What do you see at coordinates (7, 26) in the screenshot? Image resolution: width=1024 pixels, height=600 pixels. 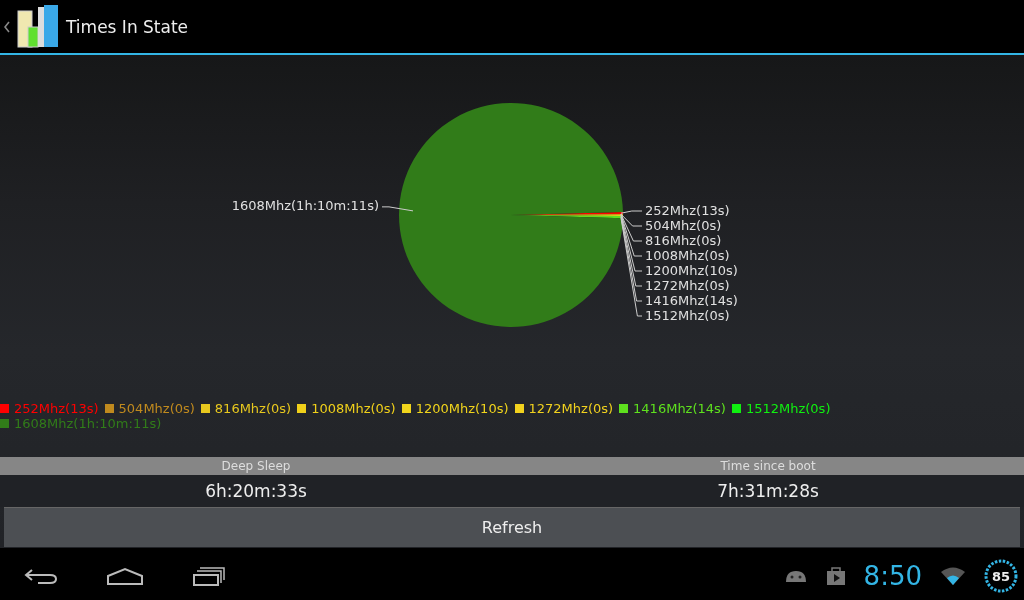 I see `back-caret-icon` at bounding box center [7, 26].